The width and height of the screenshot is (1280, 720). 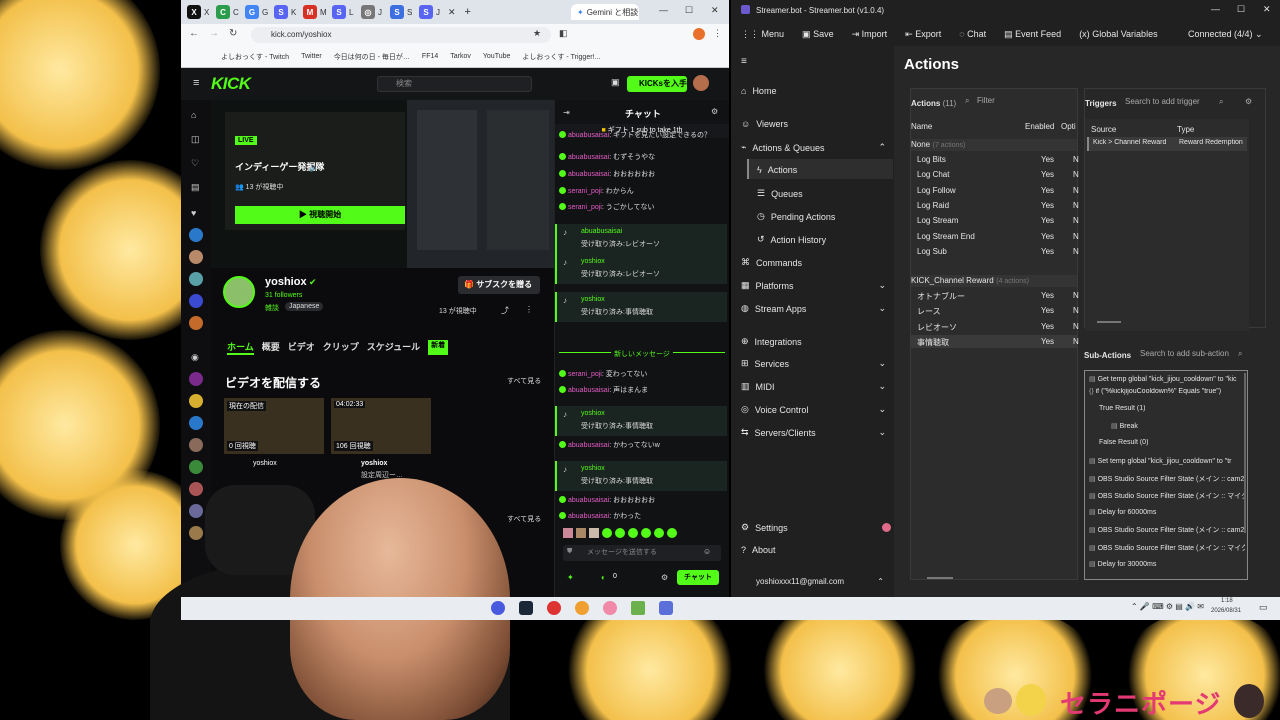 I want to click on chat-gear-icon: ⚙, so click(x=664, y=577).